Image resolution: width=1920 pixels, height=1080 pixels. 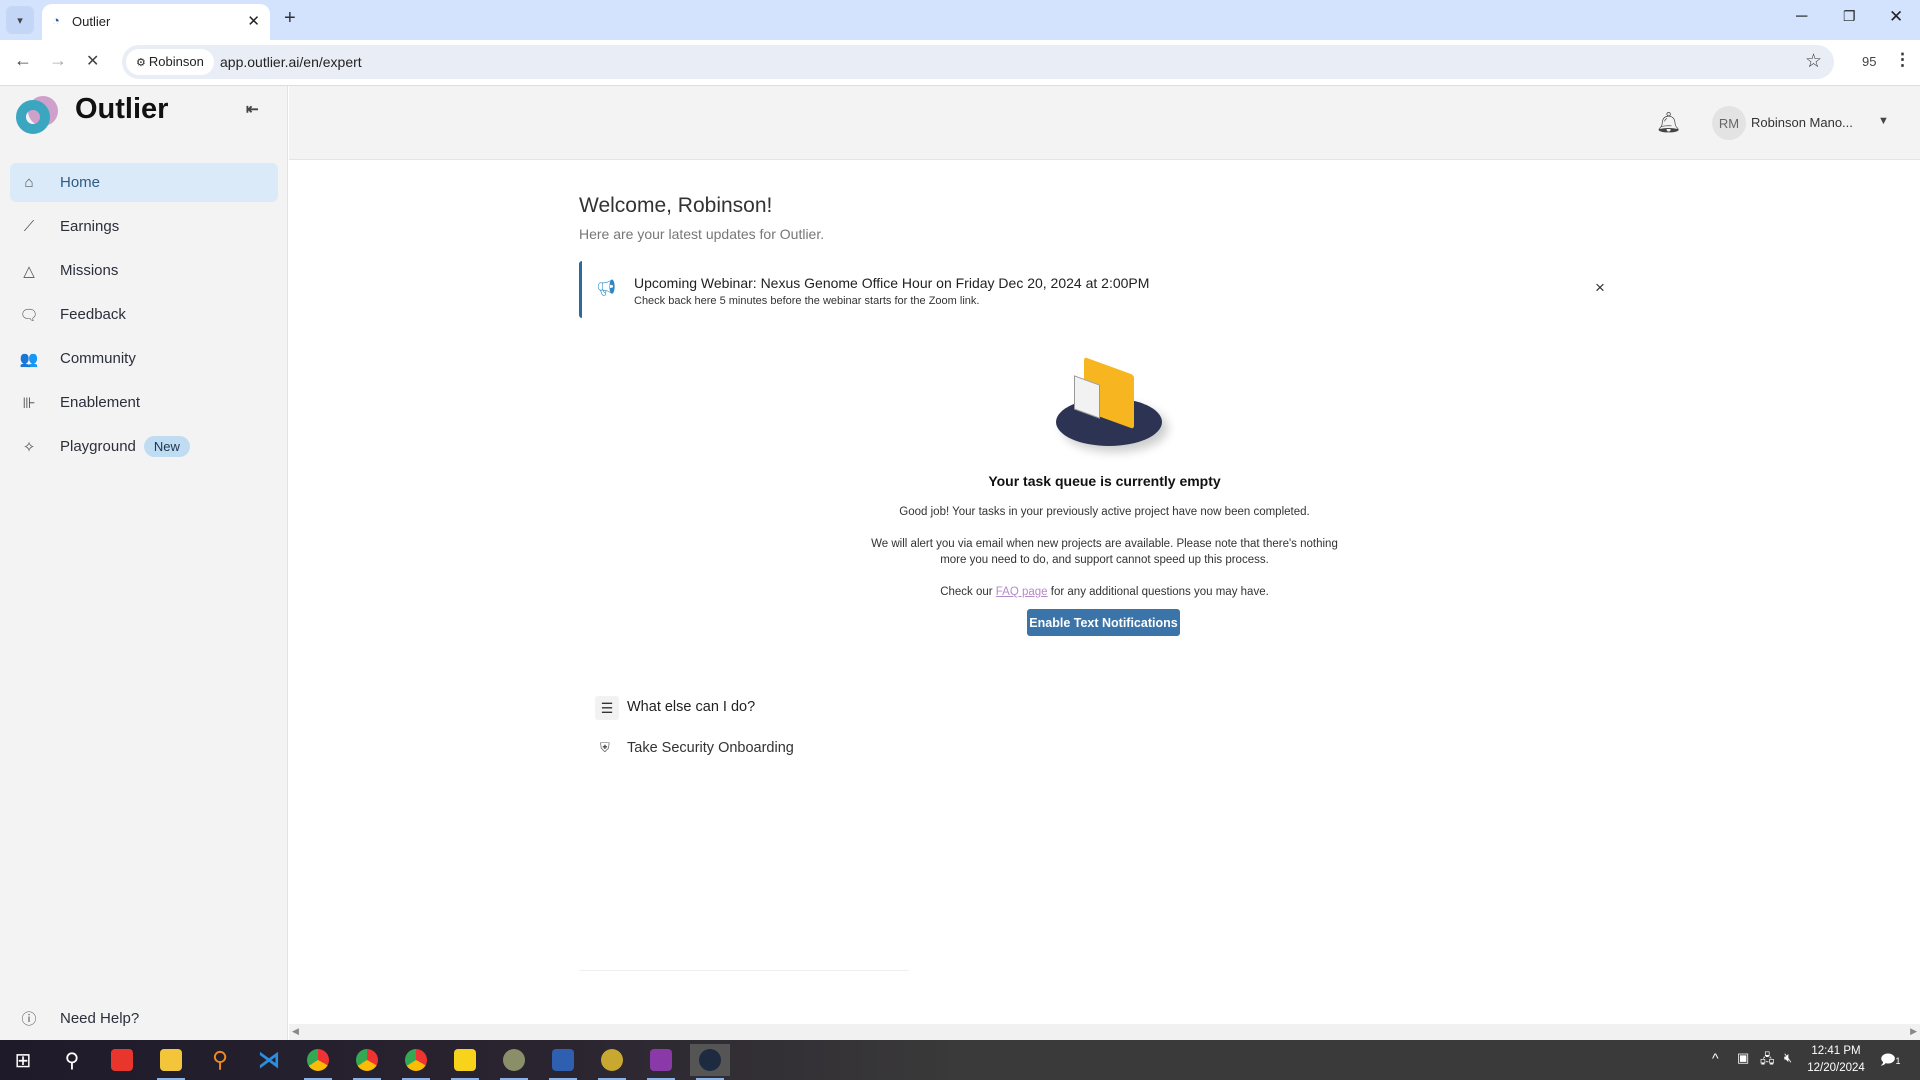 I want to click on search-app-icon: ⚲, so click(x=220, y=1060).